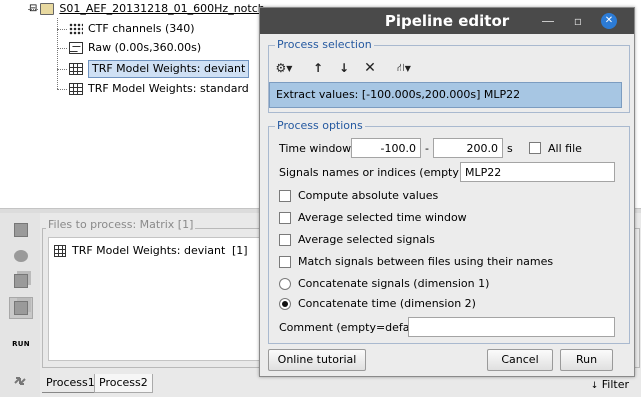 This screenshot has height=397, width=641. I want to click on delete-button: ✕, so click(370, 68).